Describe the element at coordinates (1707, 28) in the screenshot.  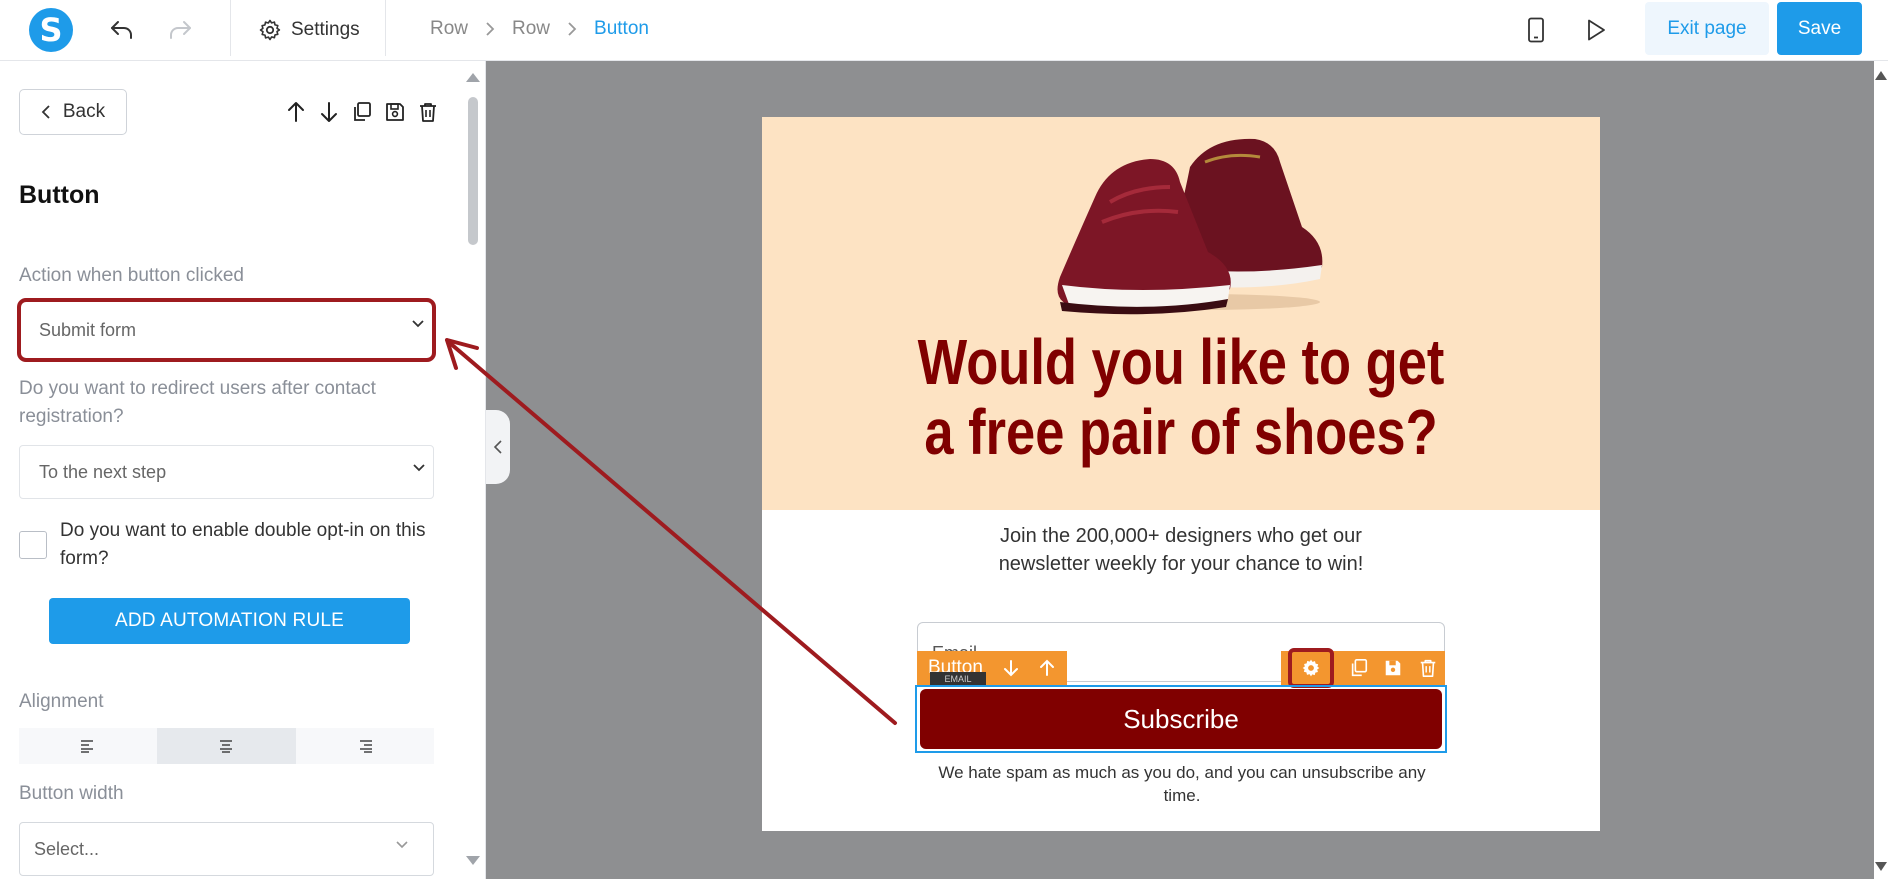
I see `exit-page-button: Exit page` at that location.